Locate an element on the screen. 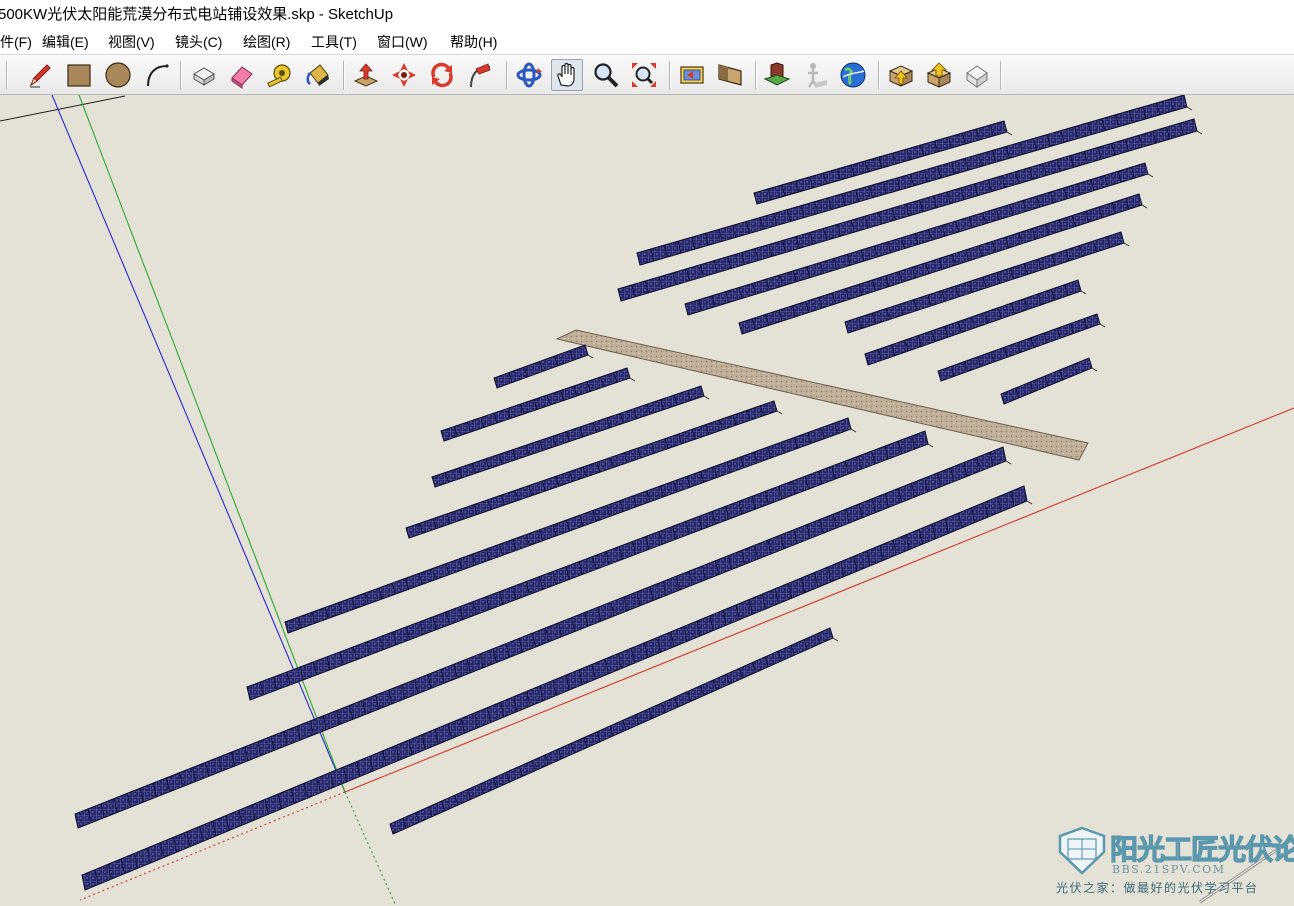 This screenshot has width=1294, height=906. make-component-tool is located at coordinates (204, 75).